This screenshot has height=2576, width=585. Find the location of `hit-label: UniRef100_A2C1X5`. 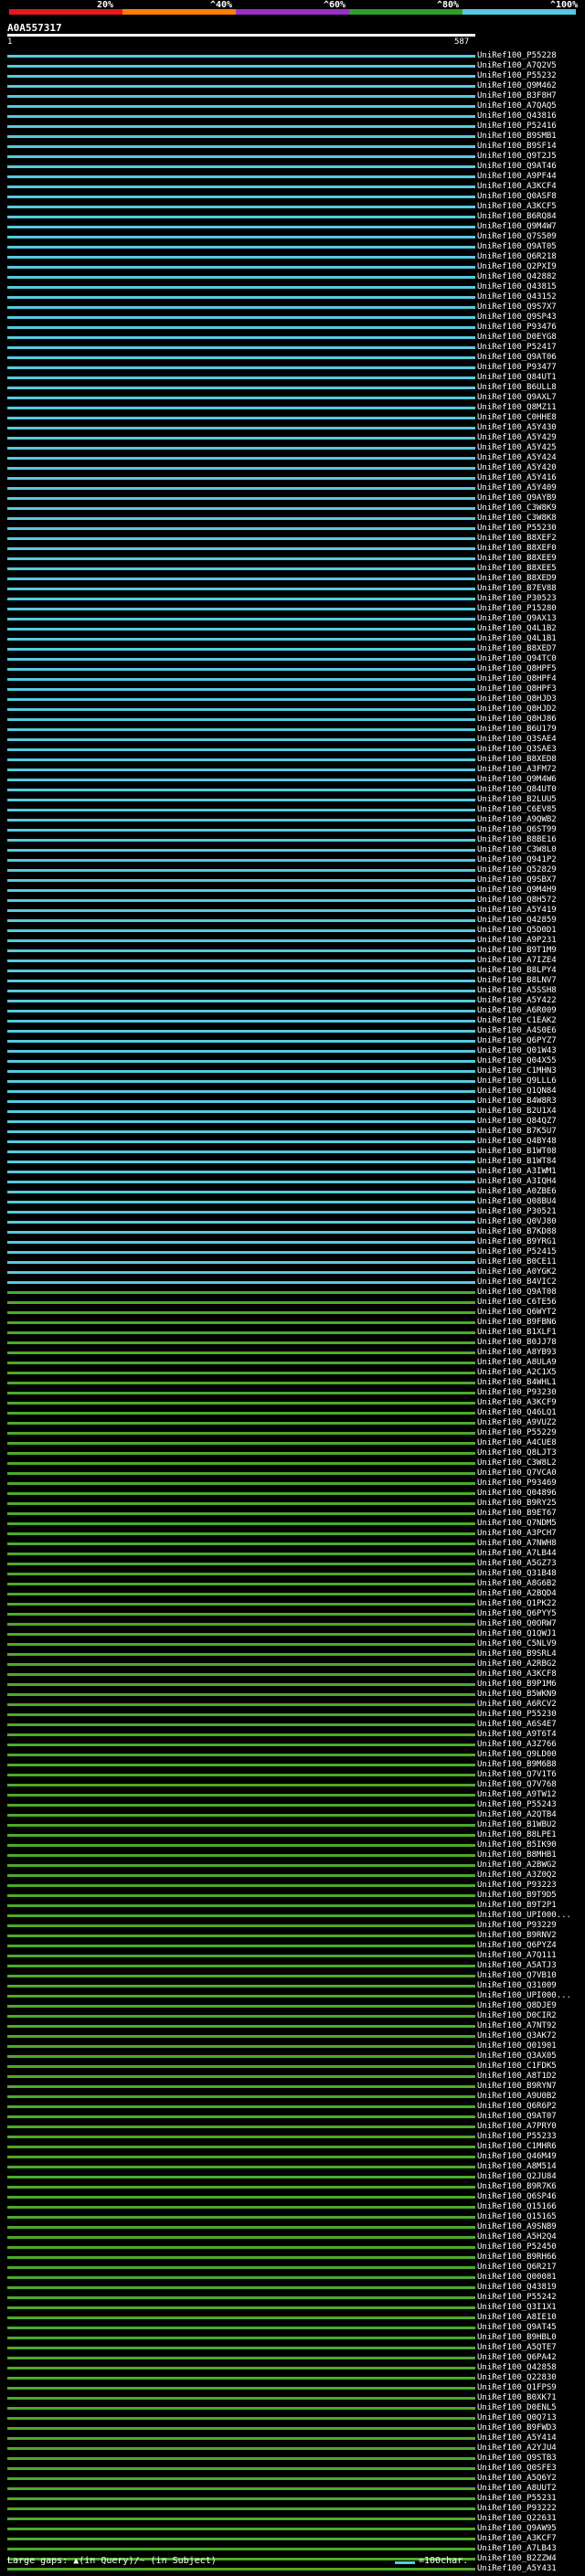

hit-label: UniRef100_A2C1X5 is located at coordinates (517, 1373).